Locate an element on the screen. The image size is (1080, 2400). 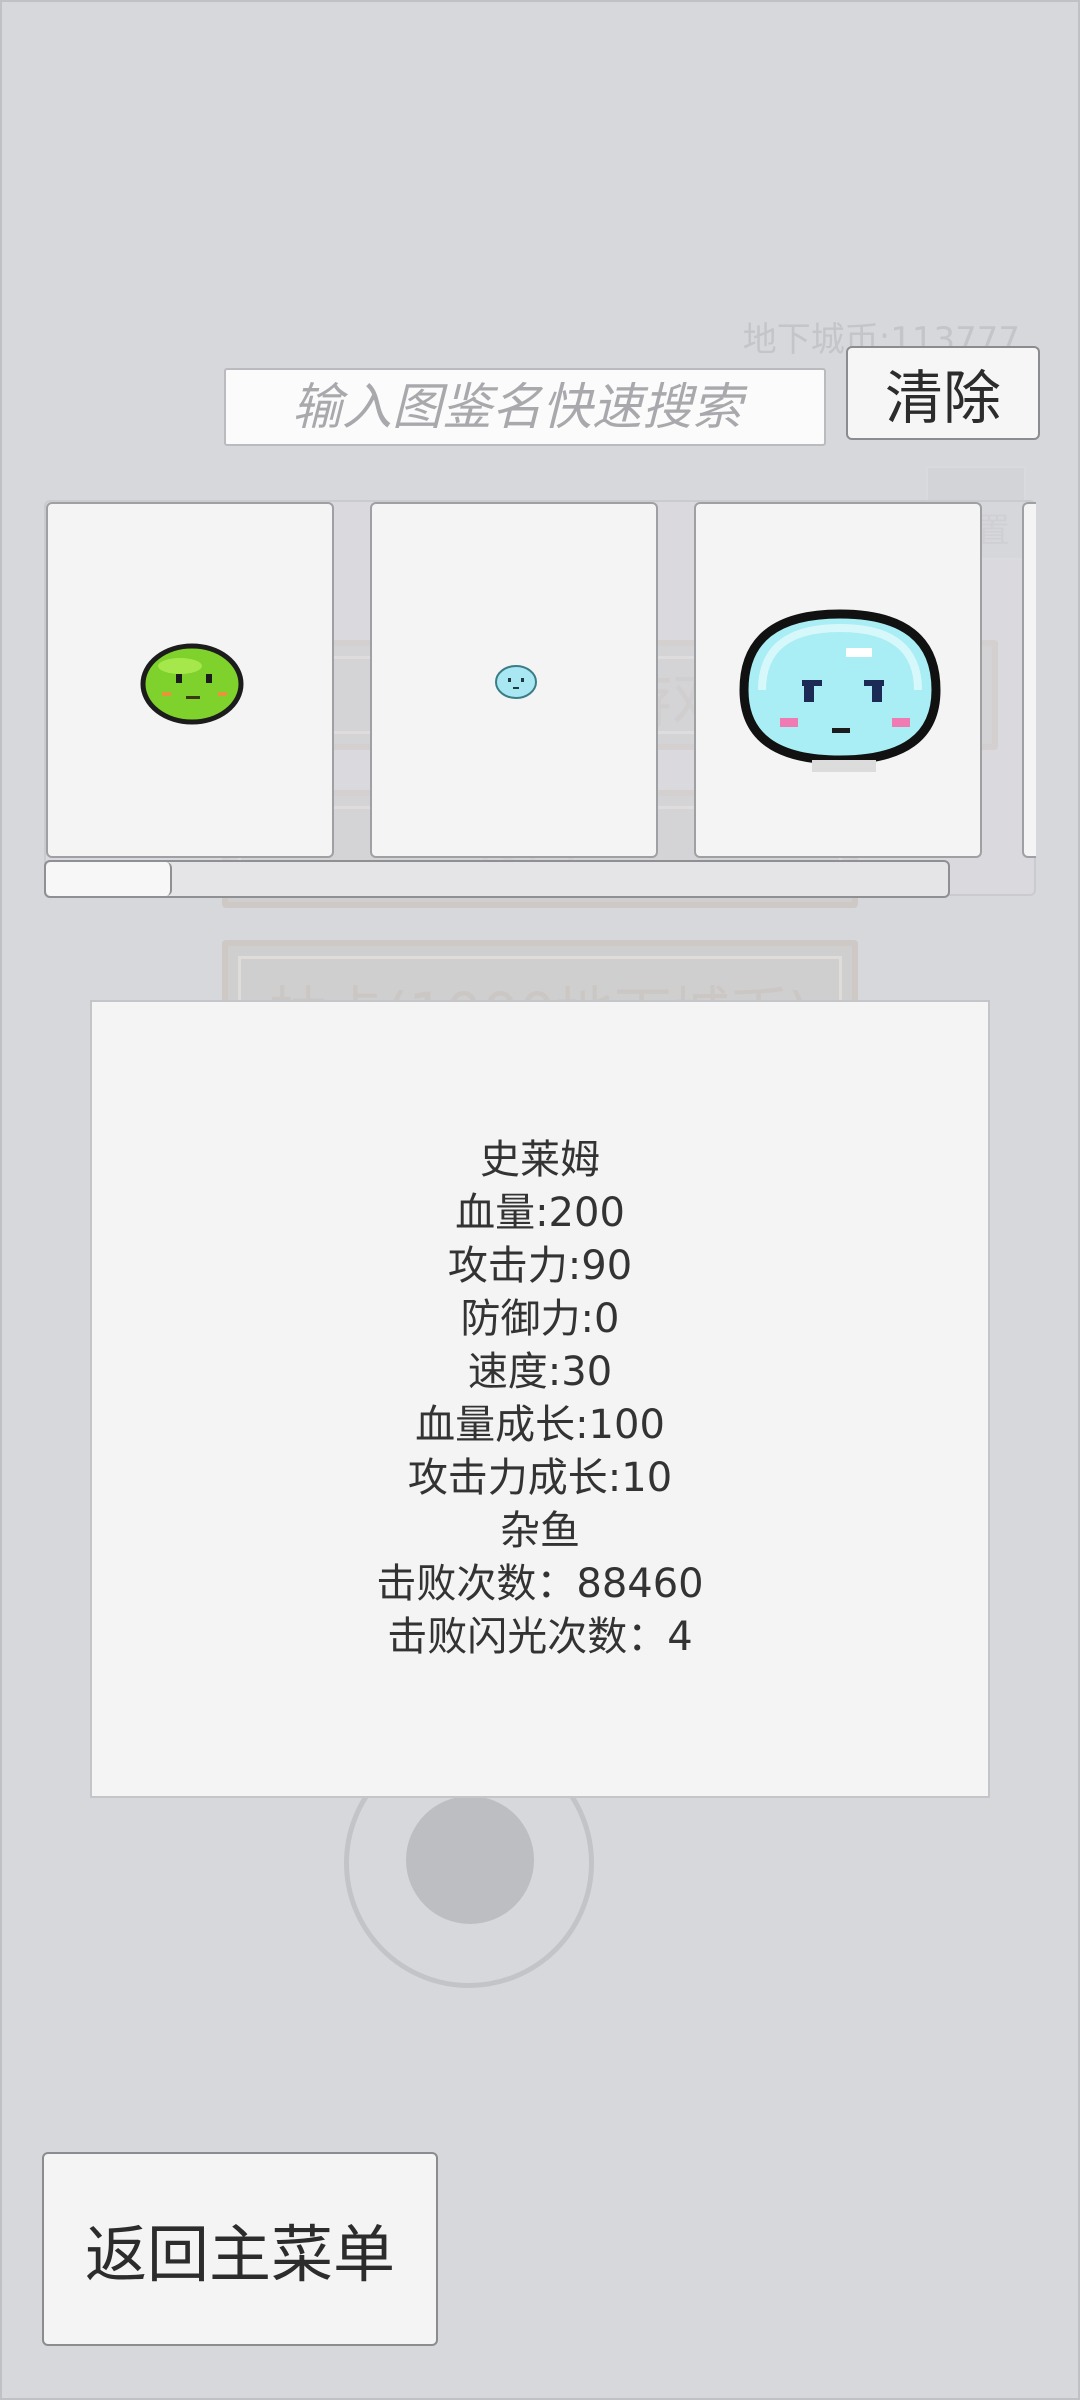
monster-card-green-slime is located at coordinates (190, 680).